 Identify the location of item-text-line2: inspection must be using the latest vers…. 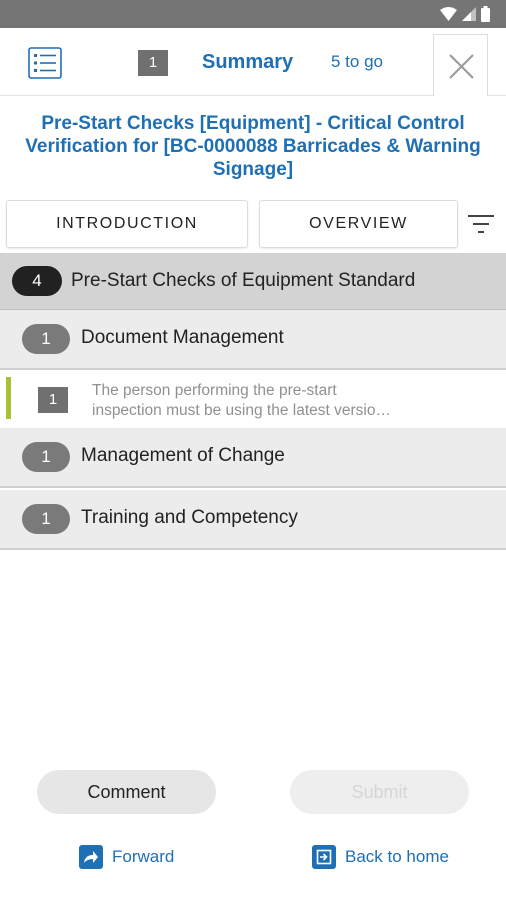
(241, 410).